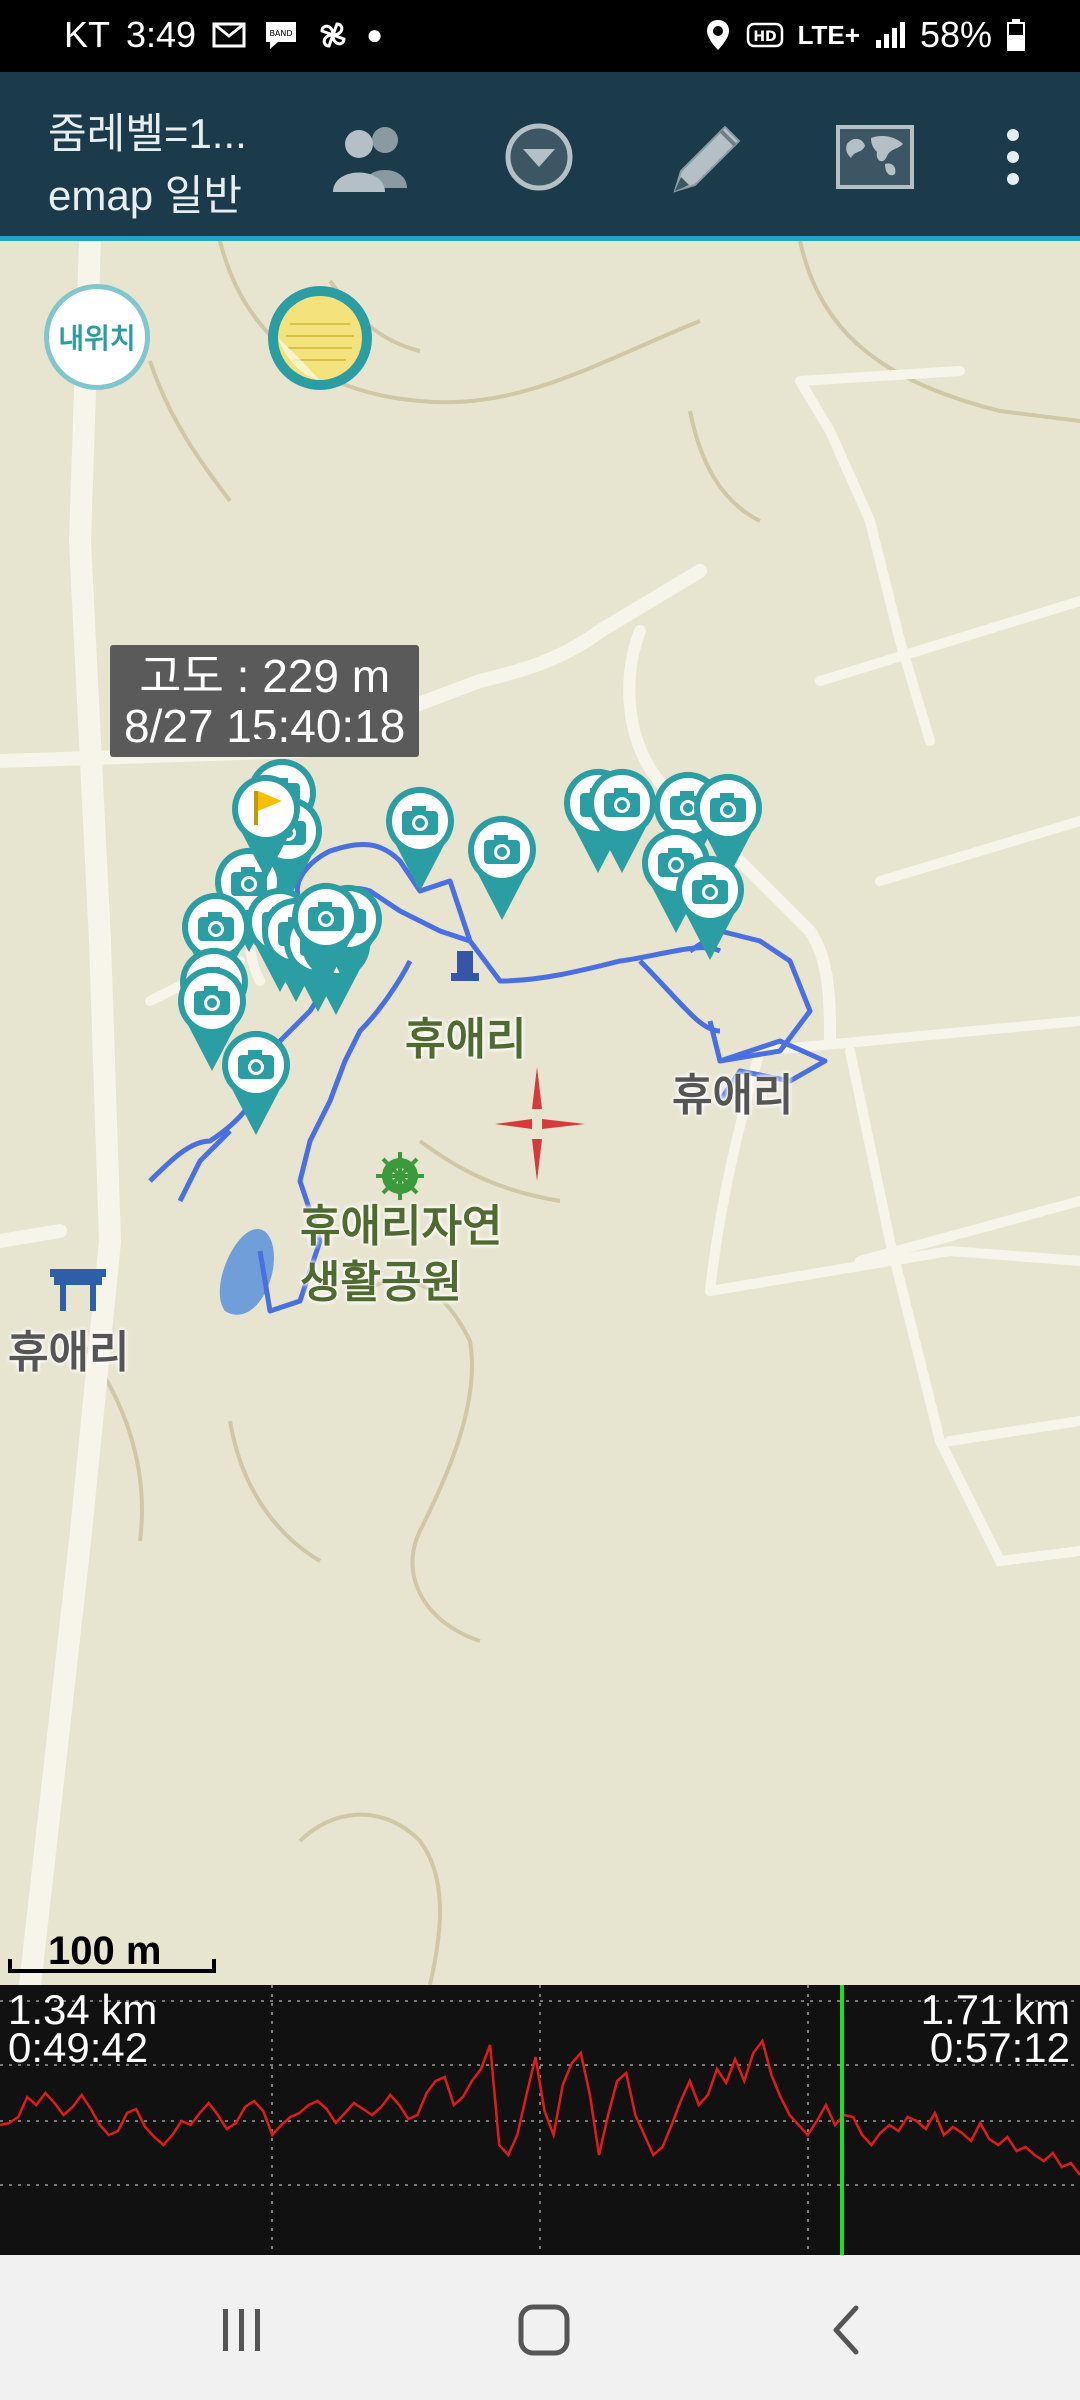 The height and width of the screenshot is (2400, 1080). I want to click on world-map-icon, so click(875, 157).